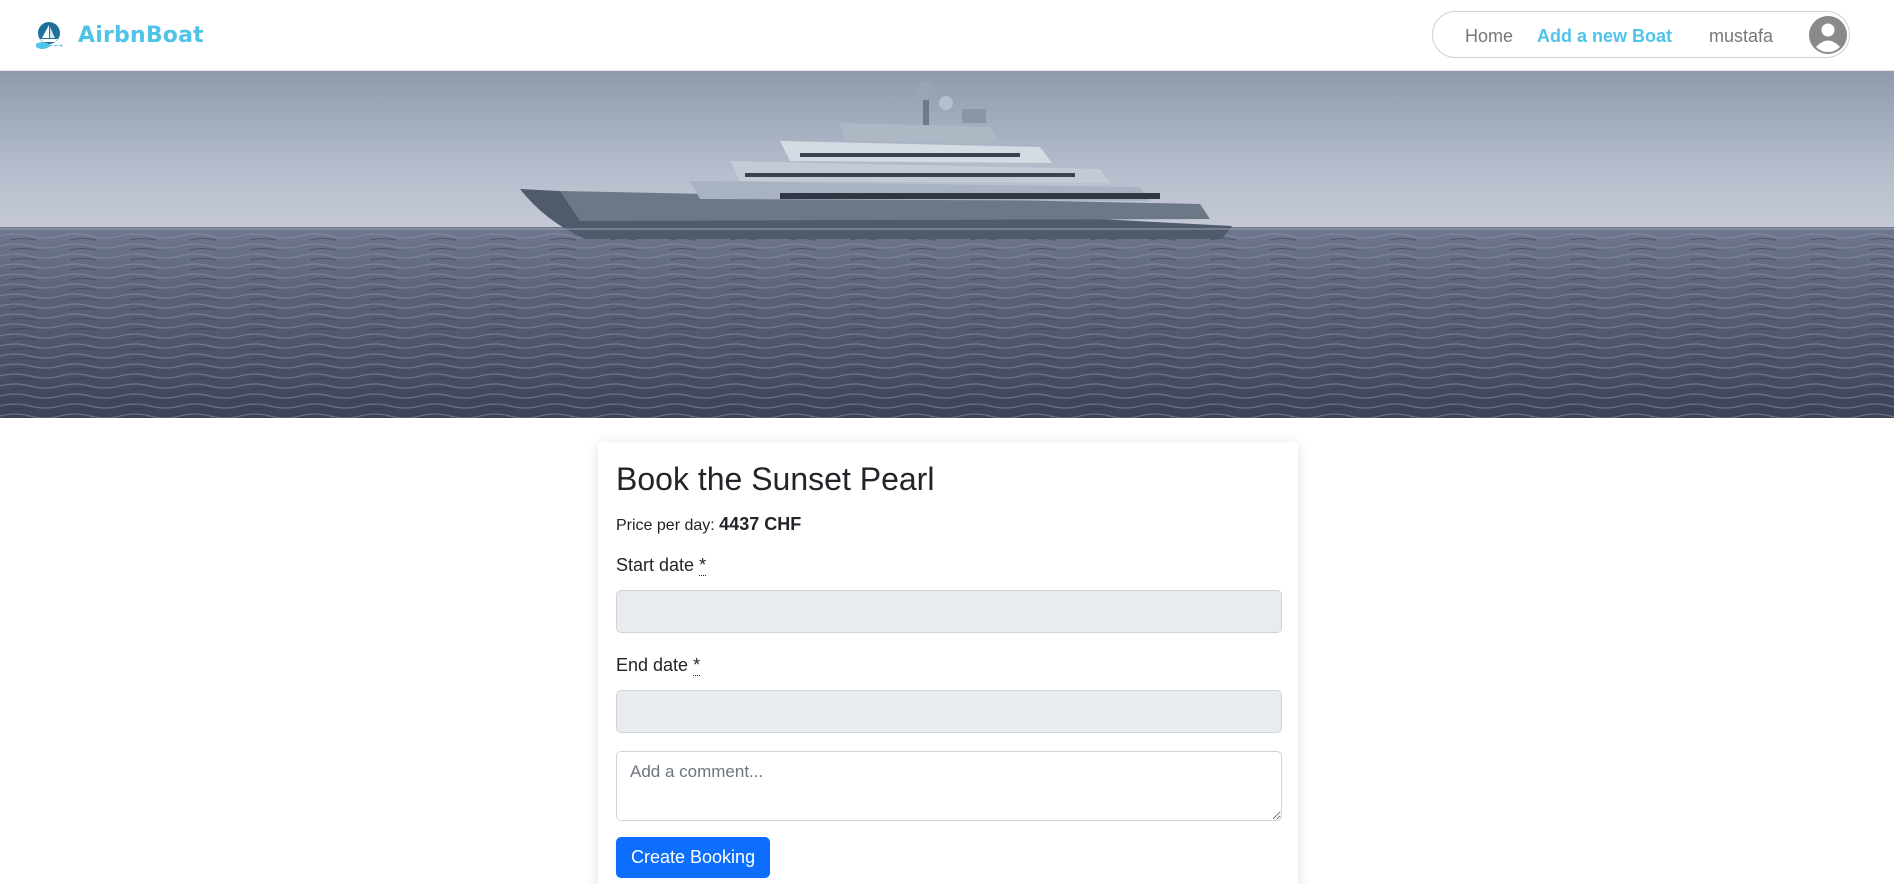  What do you see at coordinates (949, 612) in the screenshot?
I see `start-date-input` at bounding box center [949, 612].